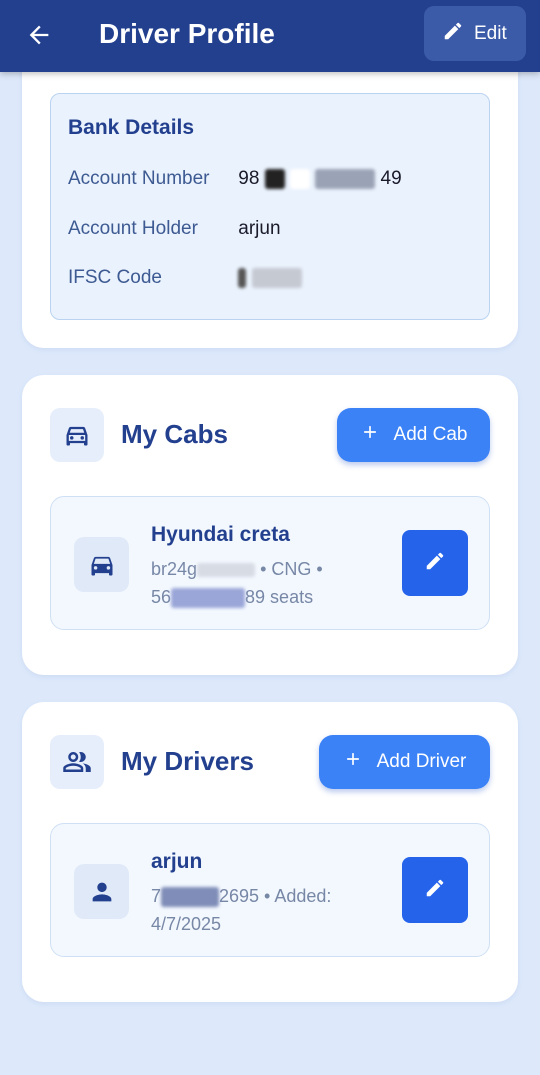 The image size is (540, 1075). I want to click on my-cabs-title: My Cabs, so click(174, 434).